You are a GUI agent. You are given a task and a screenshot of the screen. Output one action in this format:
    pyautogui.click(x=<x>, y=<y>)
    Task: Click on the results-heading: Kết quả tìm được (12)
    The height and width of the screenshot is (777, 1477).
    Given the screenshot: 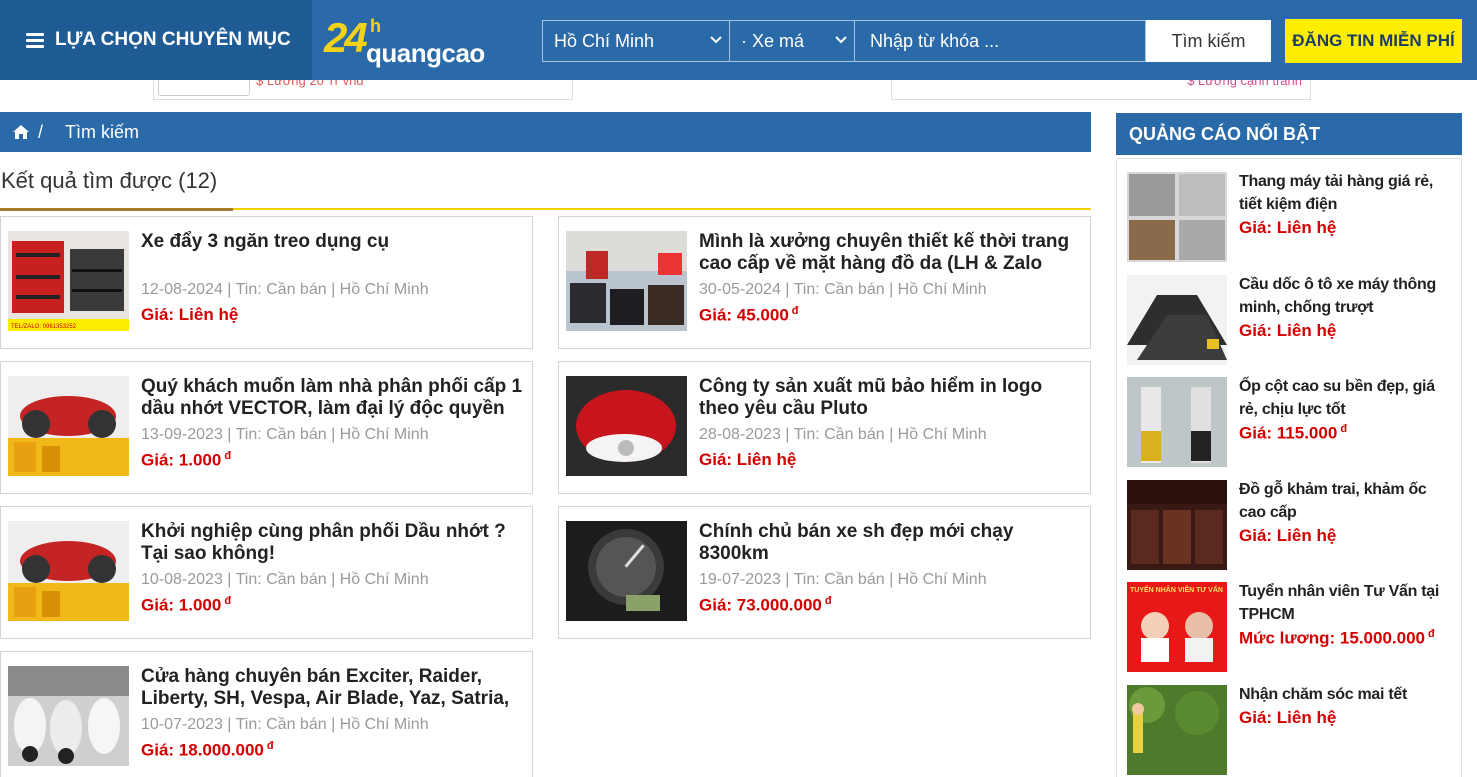 What is the action you would take?
    pyautogui.click(x=109, y=180)
    